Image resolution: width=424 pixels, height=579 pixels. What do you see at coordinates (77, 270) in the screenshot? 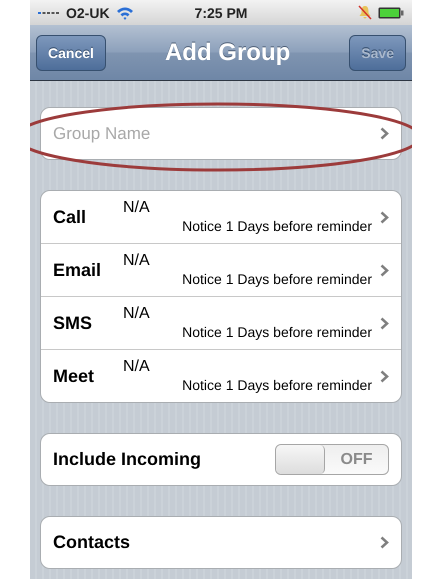
I see `reminder-label: Email` at bounding box center [77, 270].